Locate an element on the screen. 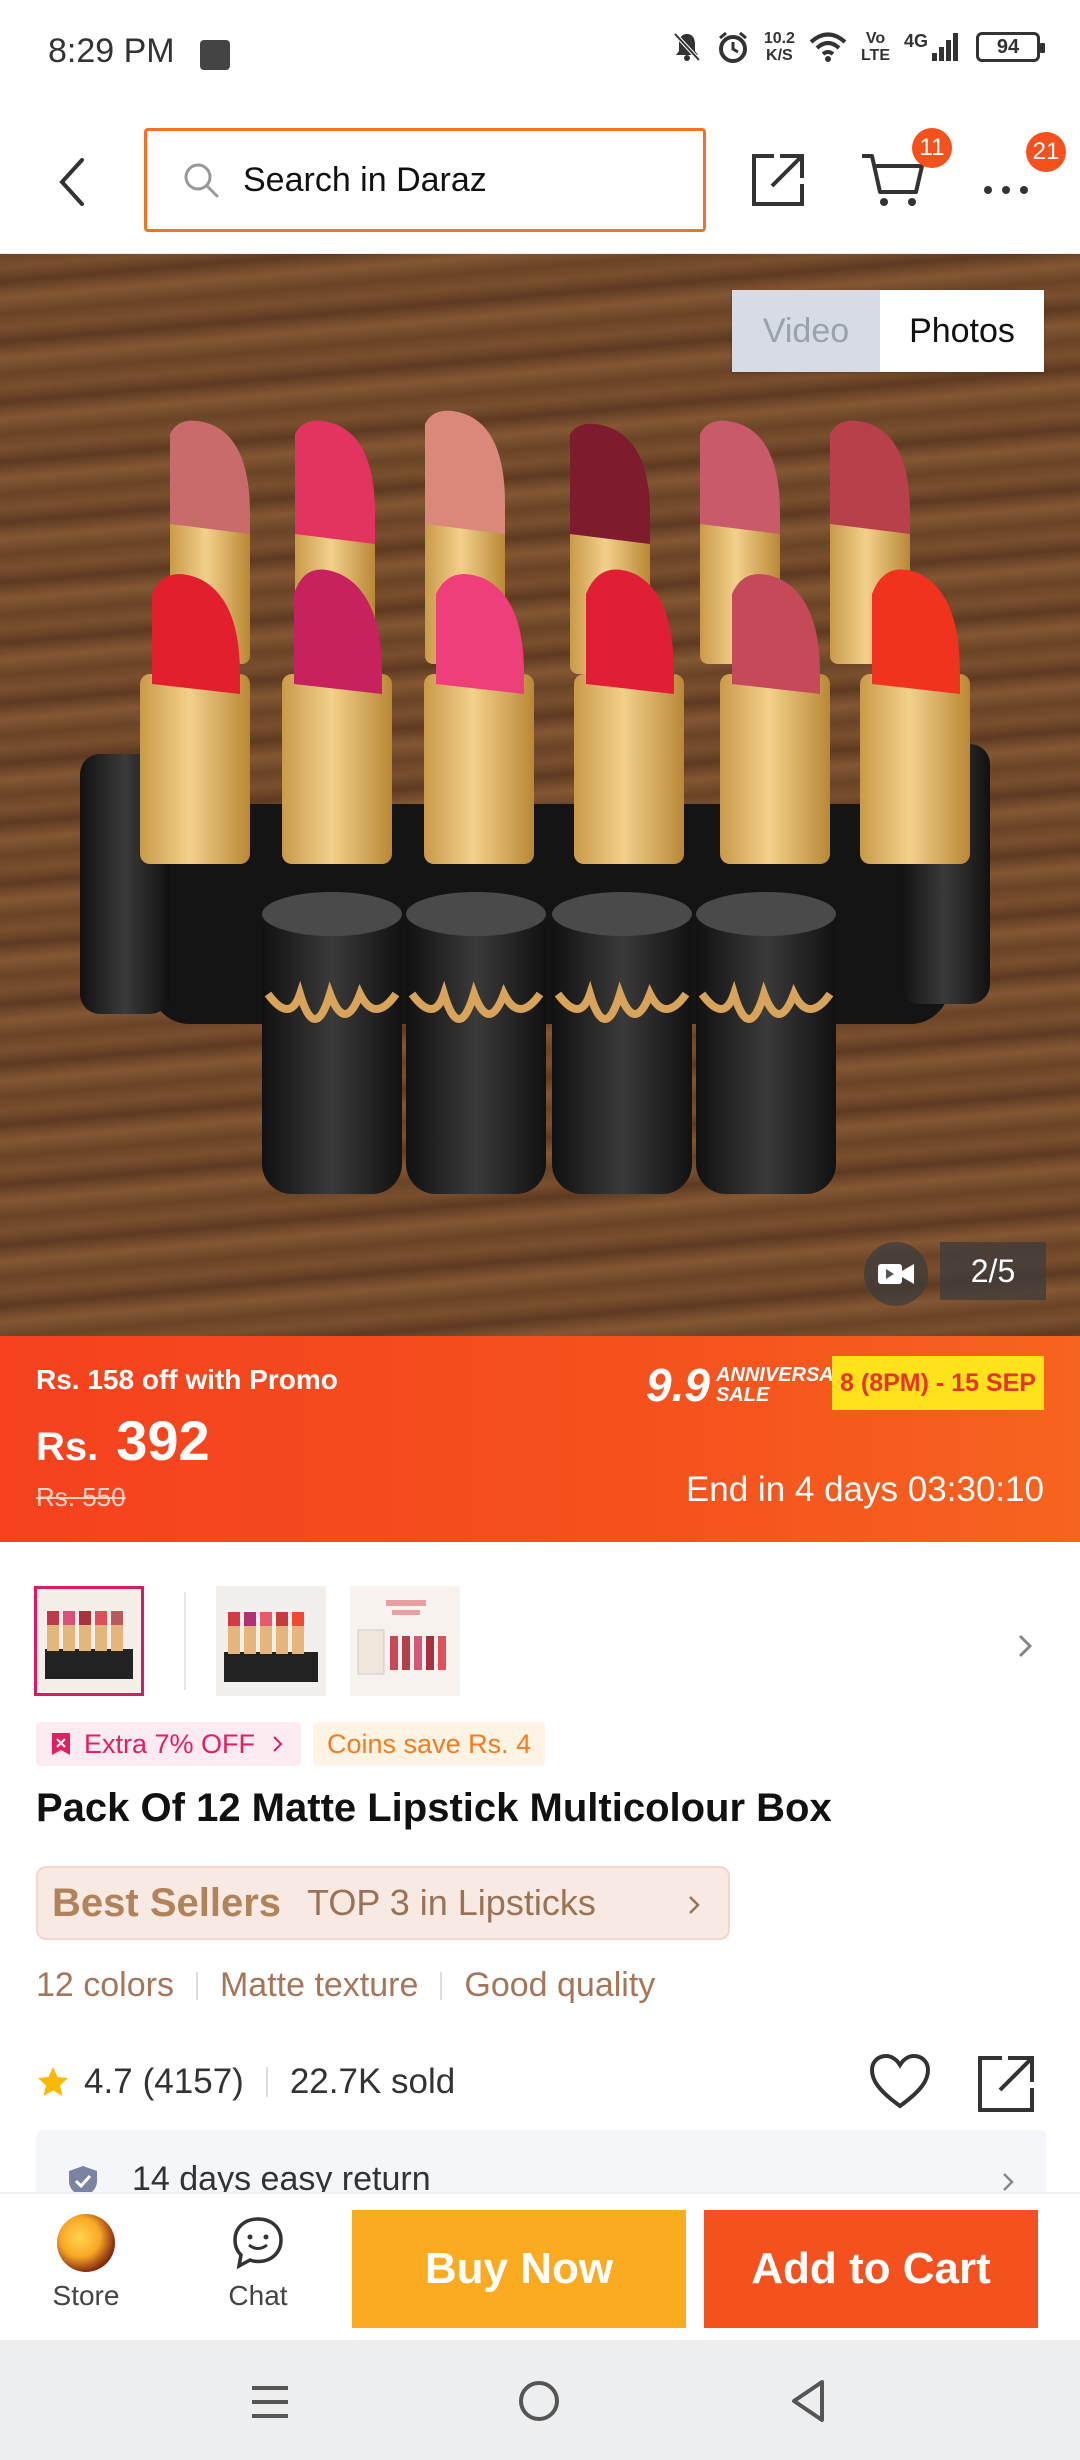  video-camera-icon is located at coordinates (896, 1274).